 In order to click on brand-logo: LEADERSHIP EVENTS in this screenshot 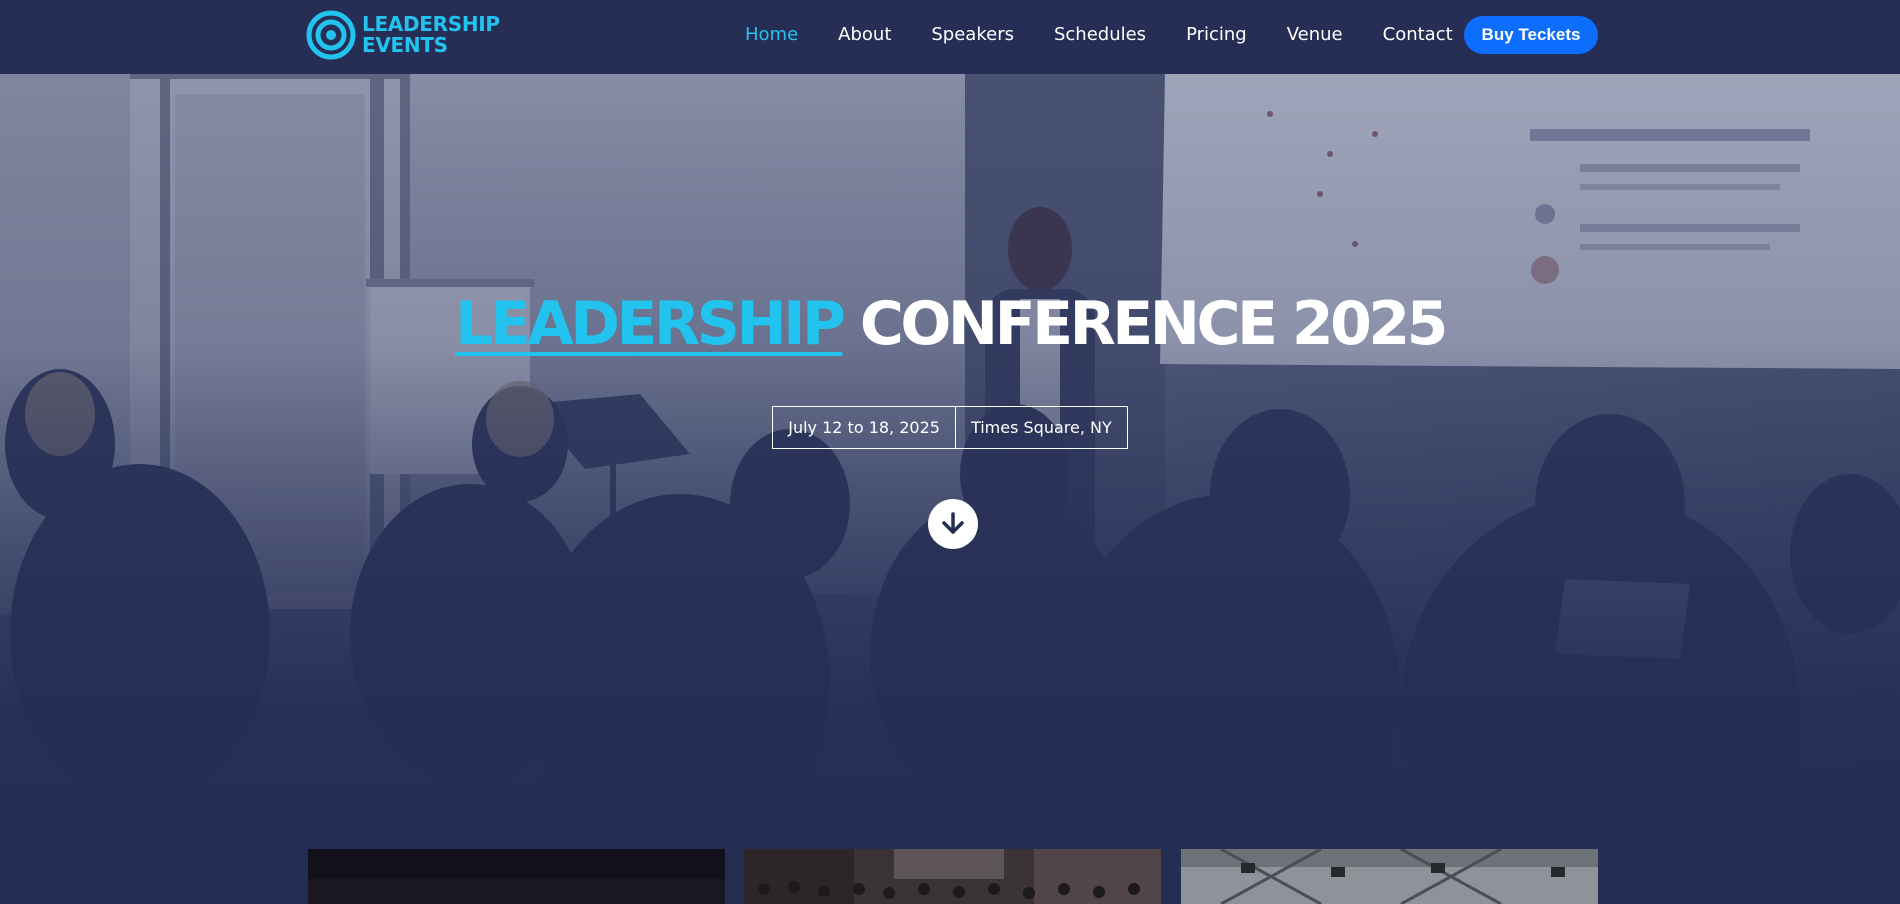, I will do `click(403, 35)`.